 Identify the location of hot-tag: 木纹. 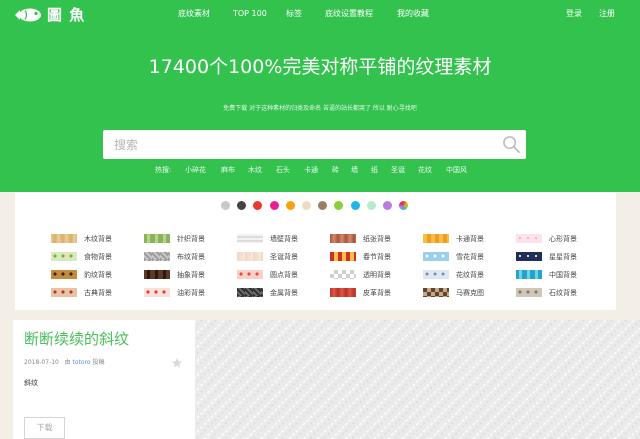
(255, 170).